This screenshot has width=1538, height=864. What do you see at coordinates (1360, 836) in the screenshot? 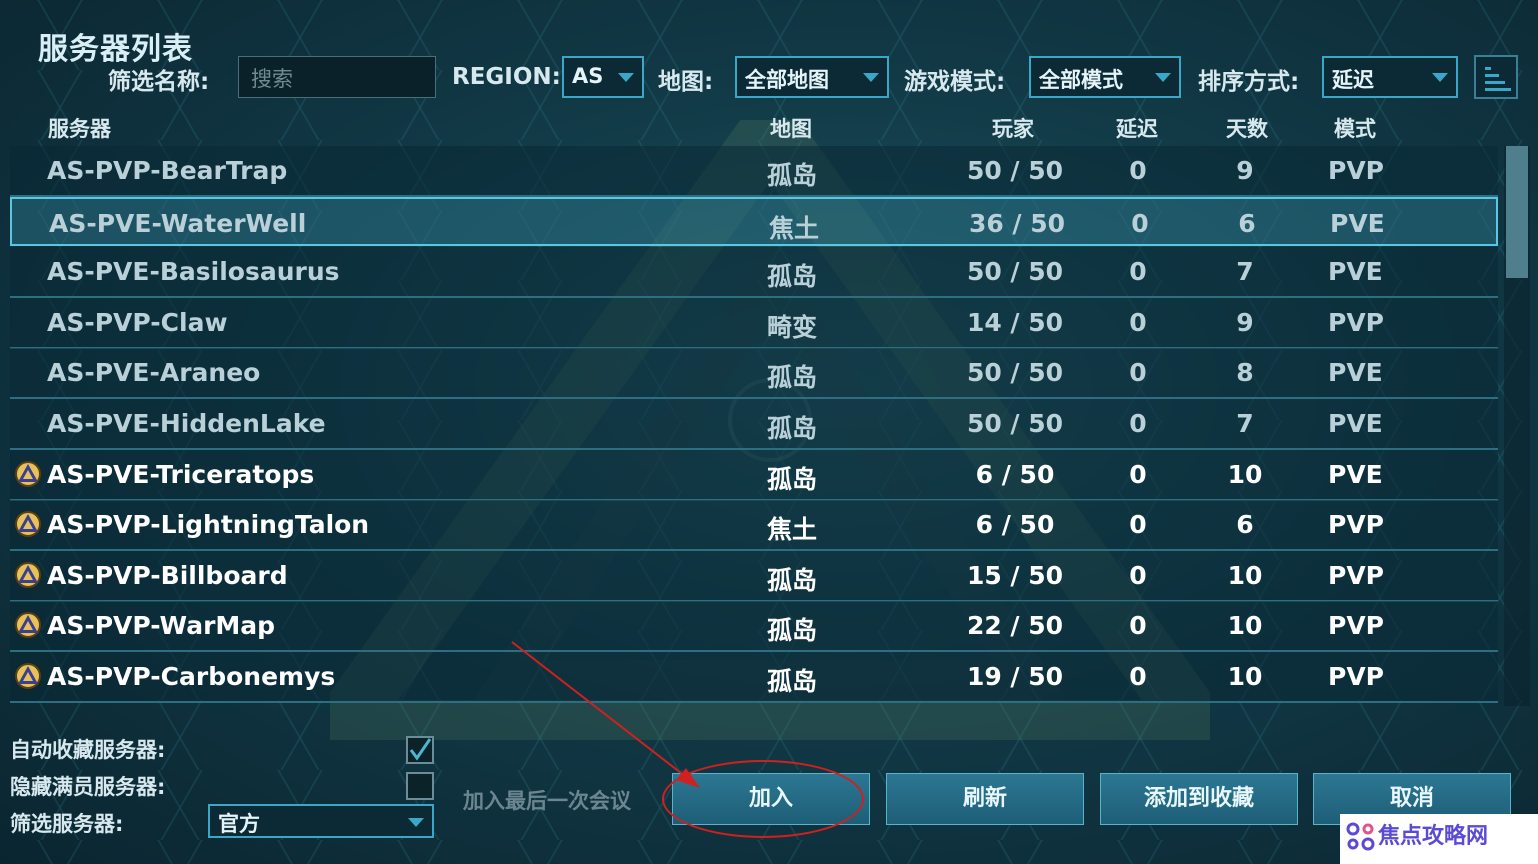
I see `watermark-logo-icon` at bounding box center [1360, 836].